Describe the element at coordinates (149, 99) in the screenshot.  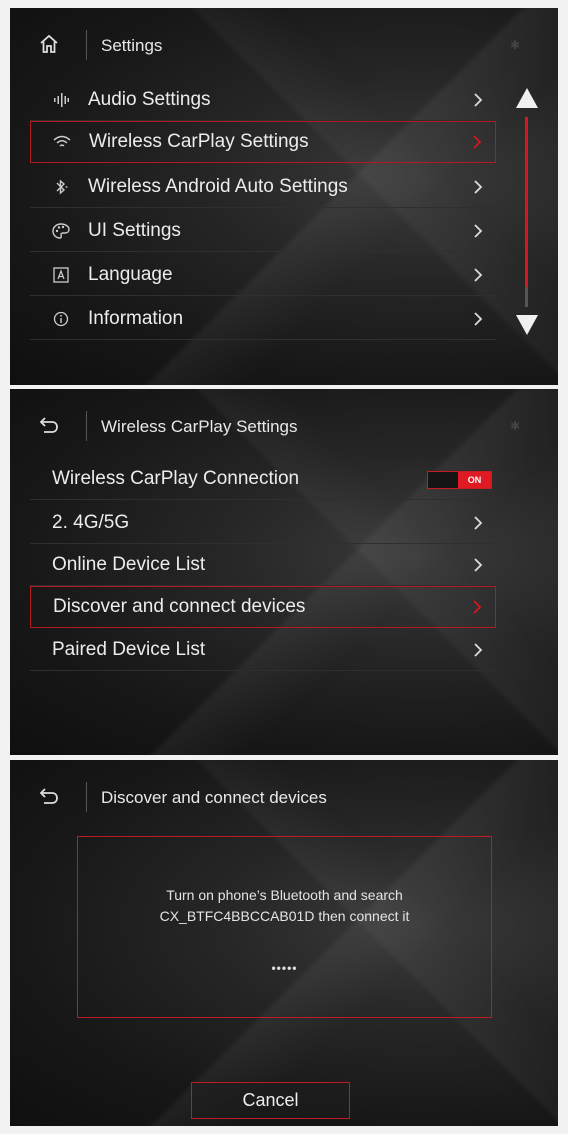
I see `menu-item-label: Audio Settings` at that location.